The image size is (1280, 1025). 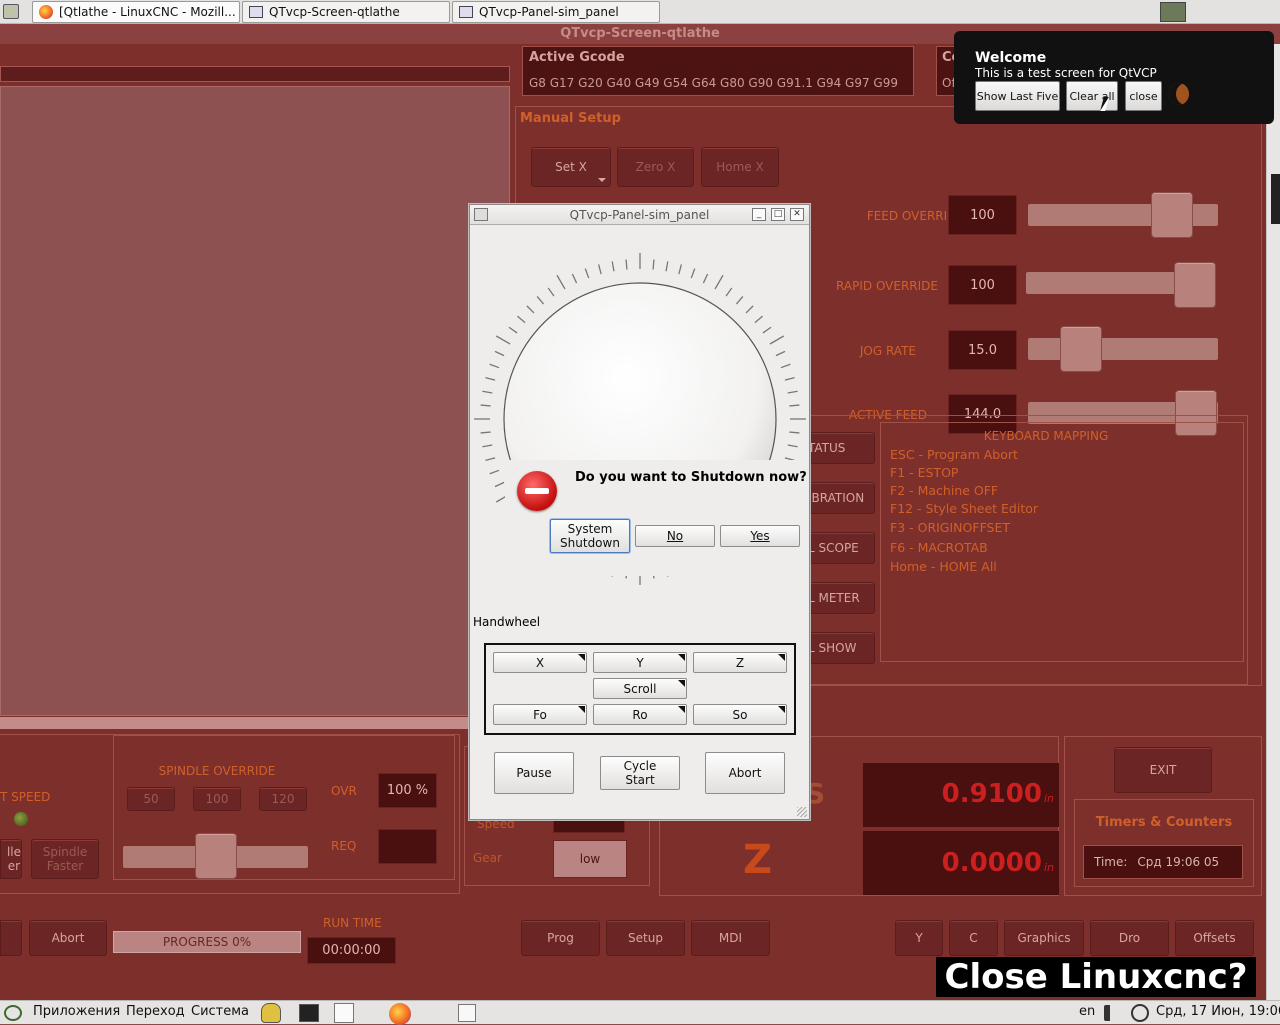 I want to click on calibration-button: IBRATION, so click(x=841, y=498).